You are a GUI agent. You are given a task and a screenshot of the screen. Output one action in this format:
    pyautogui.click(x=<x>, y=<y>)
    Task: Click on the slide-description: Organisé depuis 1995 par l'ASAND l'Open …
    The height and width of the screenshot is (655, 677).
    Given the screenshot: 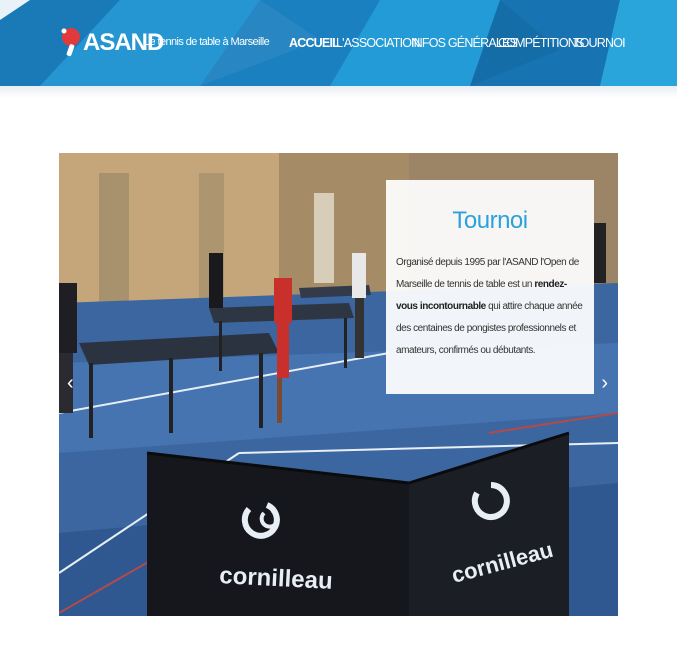 What is the action you would take?
    pyautogui.click(x=490, y=307)
    